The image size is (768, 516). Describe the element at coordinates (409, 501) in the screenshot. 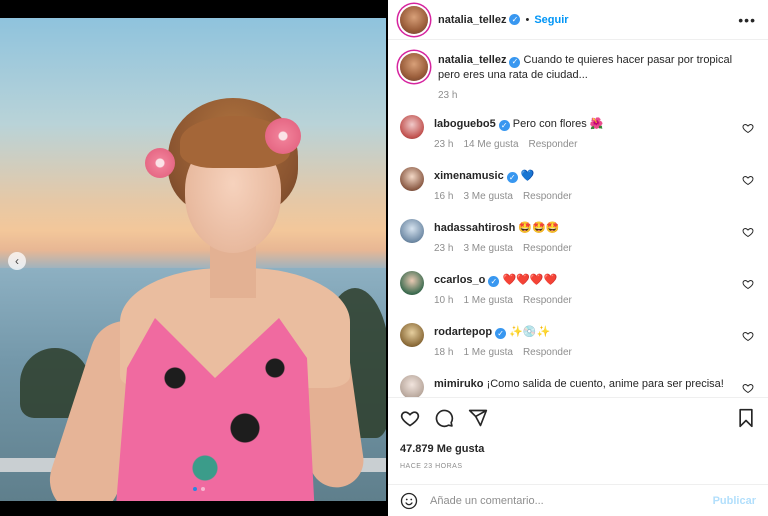

I see `emoji-icon` at that location.